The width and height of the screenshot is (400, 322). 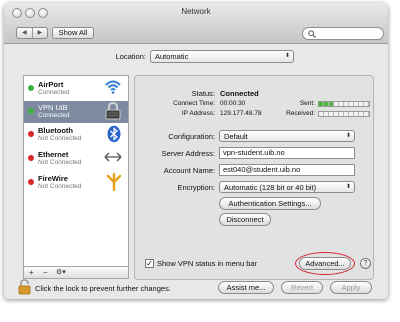 I want to click on apply-button: Apply, so click(x=351, y=287).